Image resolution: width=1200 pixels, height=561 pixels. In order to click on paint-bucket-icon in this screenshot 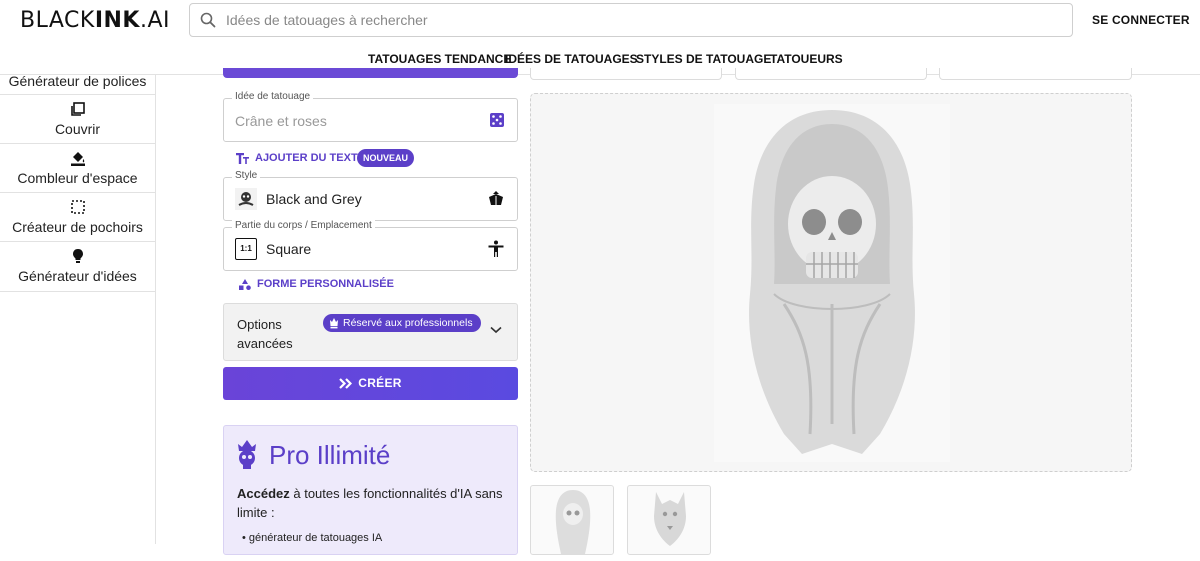, I will do `click(77, 159)`.